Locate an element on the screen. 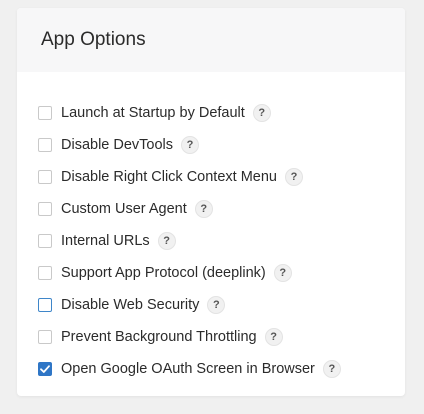  custom-user-agent-checkbox is located at coordinates (45, 209).